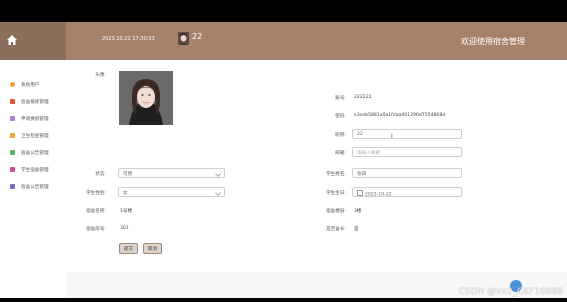  What do you see at coordinates (378, 195) in the screenshot?
I see `birthday-value: 2023-10-22` at bounding box center [378, 195].